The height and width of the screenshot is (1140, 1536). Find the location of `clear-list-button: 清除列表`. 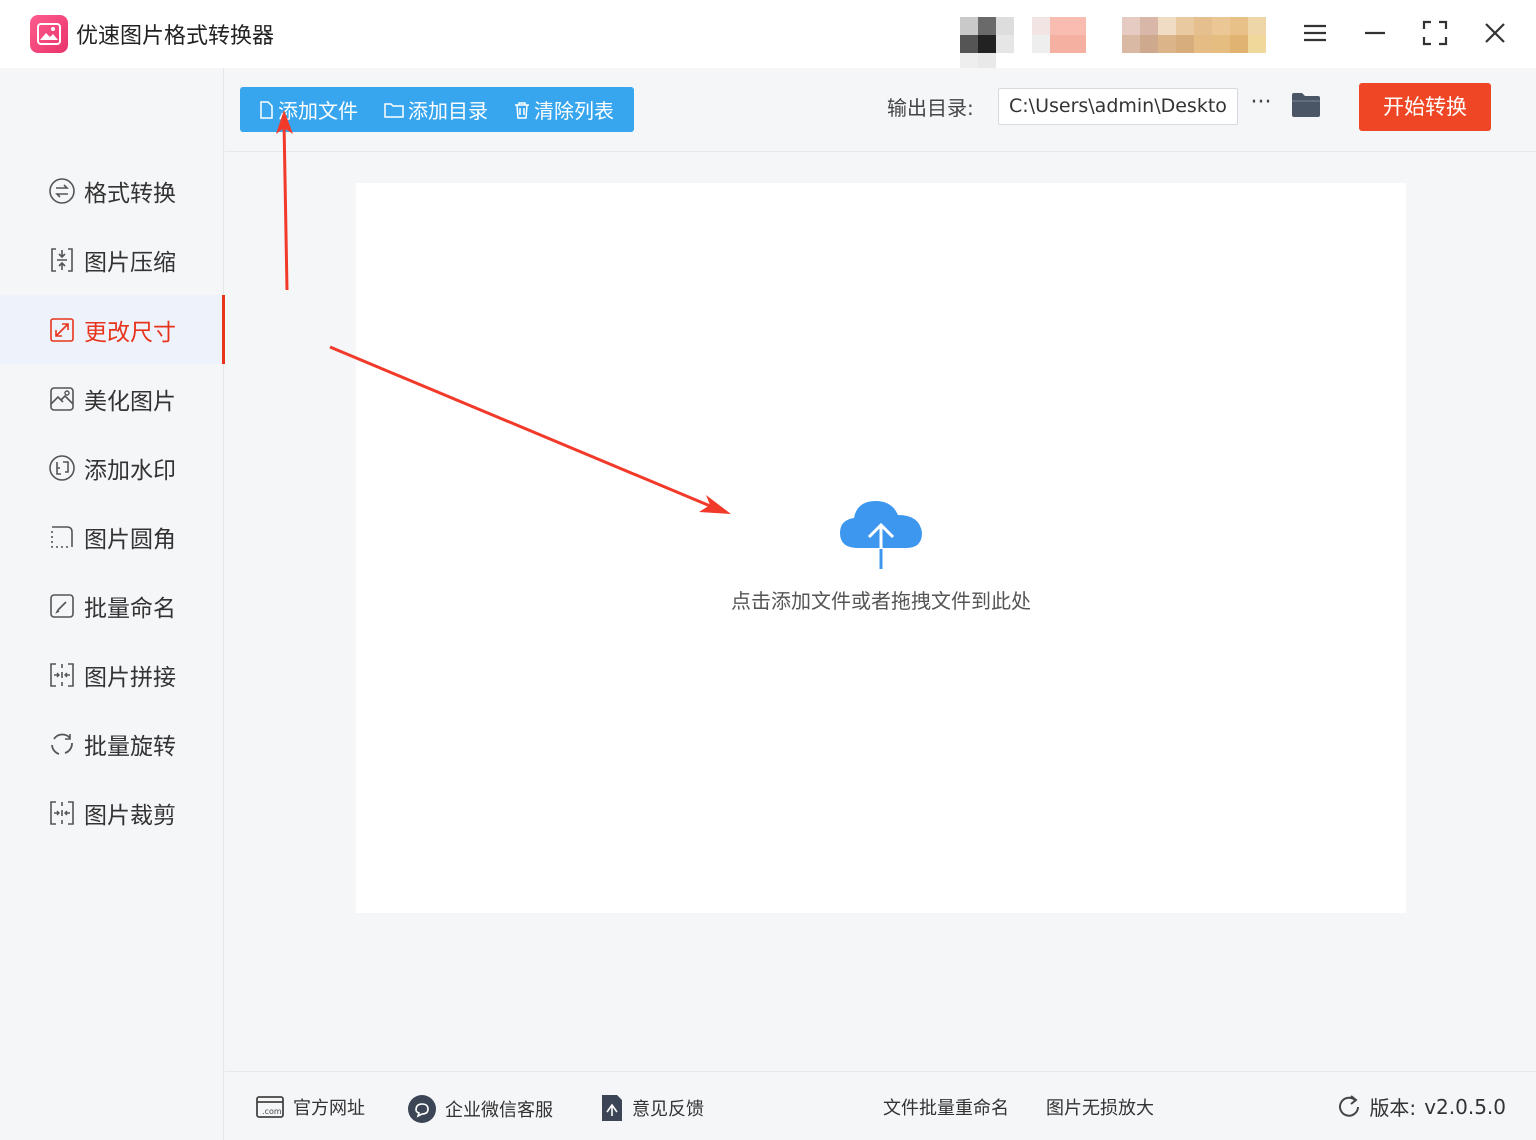

clear-list-button: 清除列表 is located at coordinates (564, 109).